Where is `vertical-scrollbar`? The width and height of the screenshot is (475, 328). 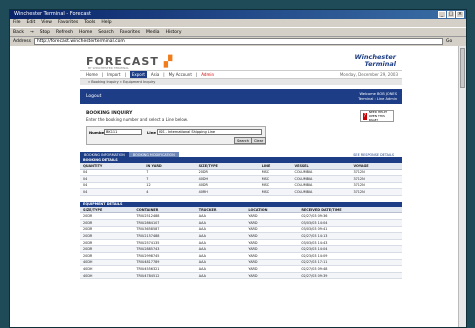
vertical-scrollbar is located at coordinates (462, 186).